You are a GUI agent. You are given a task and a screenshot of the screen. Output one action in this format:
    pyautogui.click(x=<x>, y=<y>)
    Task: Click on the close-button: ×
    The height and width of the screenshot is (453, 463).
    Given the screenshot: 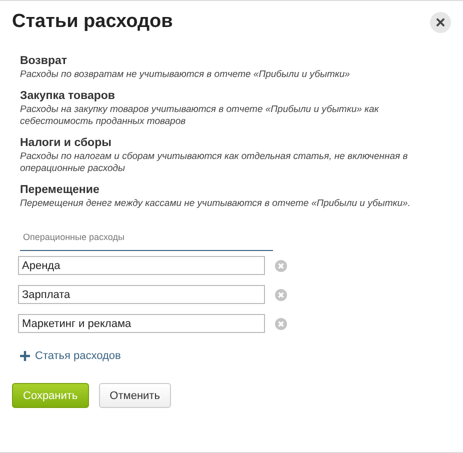 What is the action you would take?
    pyautogui.click(x=440, y=22)
    